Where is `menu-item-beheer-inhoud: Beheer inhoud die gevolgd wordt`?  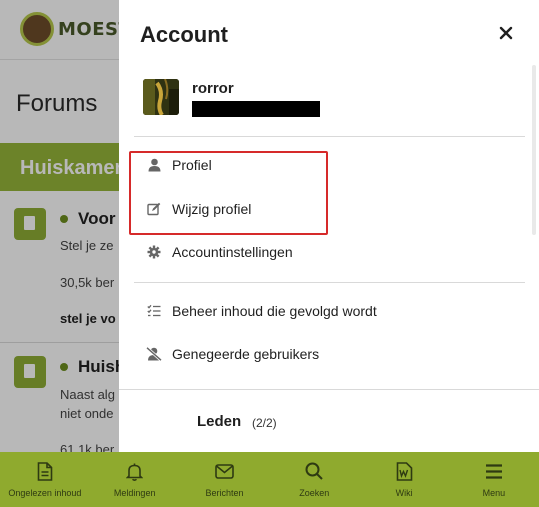 menu-item-beheer-inhoud: Beheer inhoud die gevolgd wordt is located at coordinates (329, 311).